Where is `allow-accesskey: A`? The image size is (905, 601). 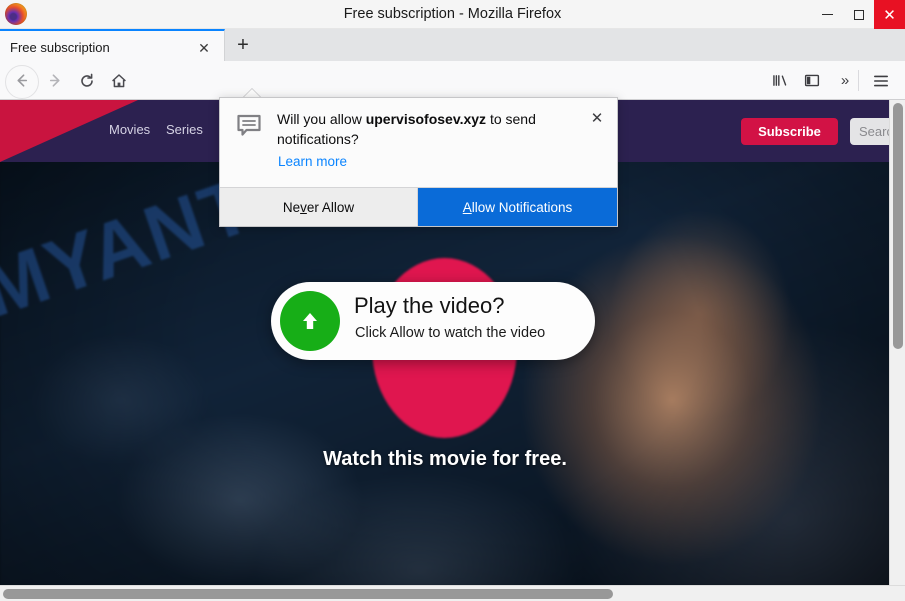
allow-accesskey: A is located at coordinates (467, 207).